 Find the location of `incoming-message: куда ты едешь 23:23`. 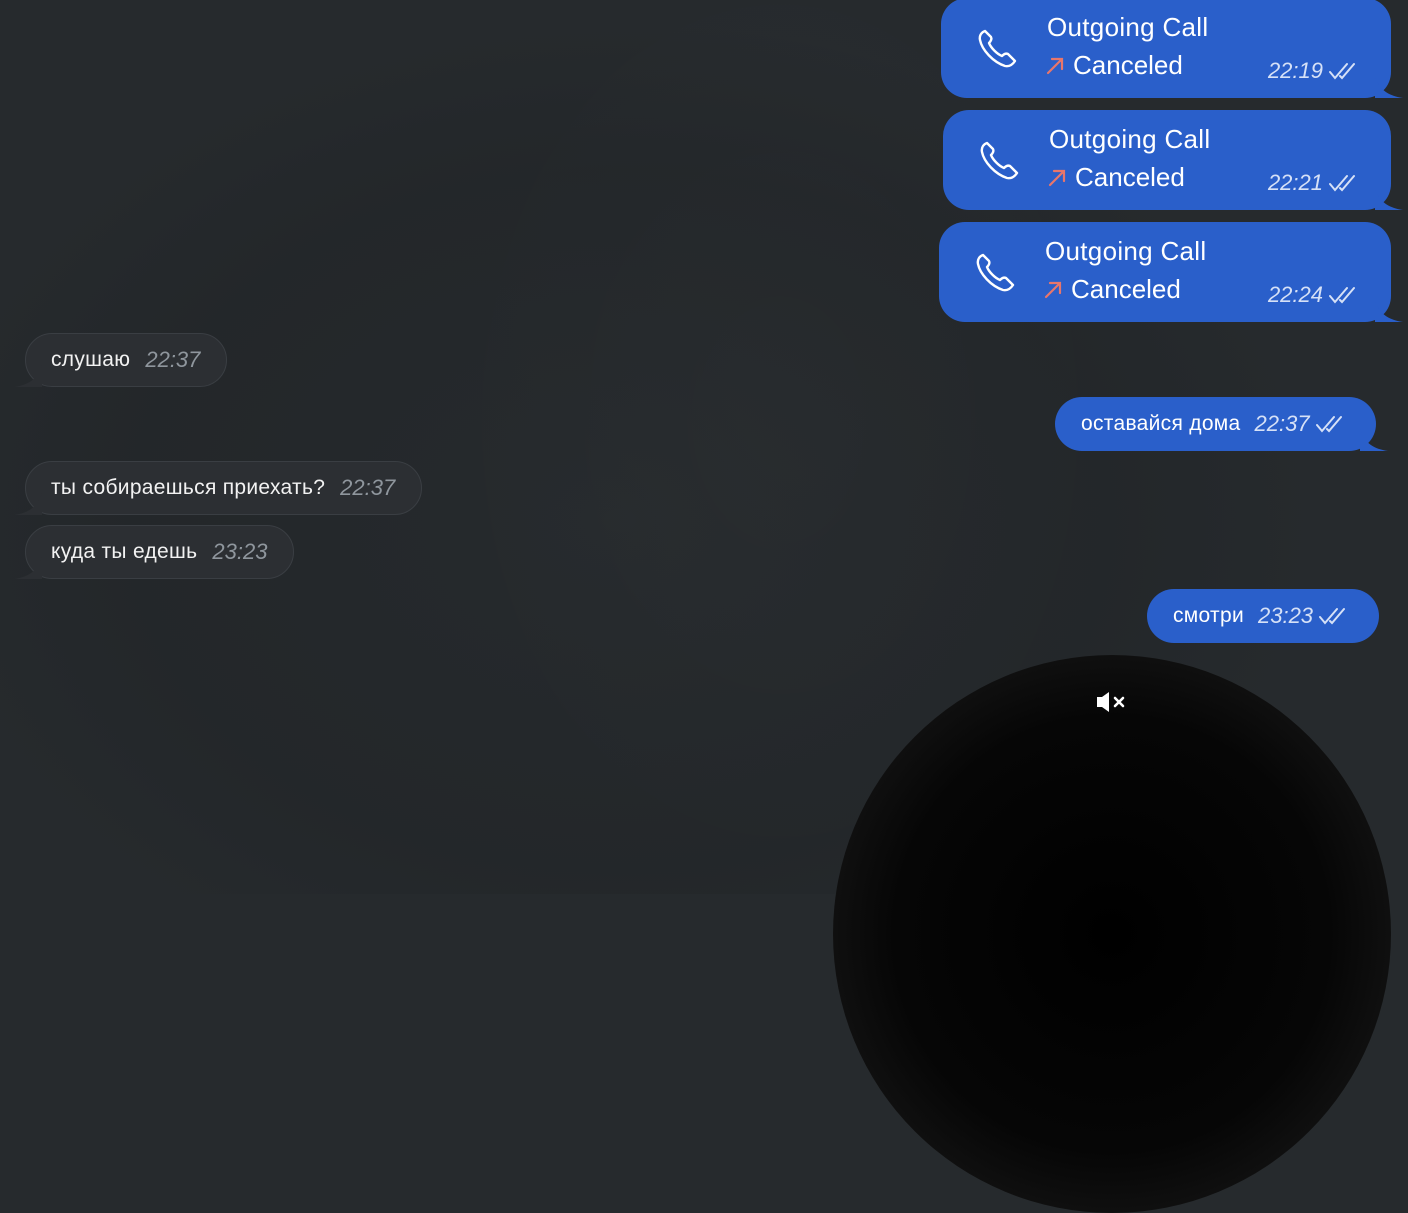

incoming-message: куда ты едешь 23:23 is located at coordinates (154, 552).